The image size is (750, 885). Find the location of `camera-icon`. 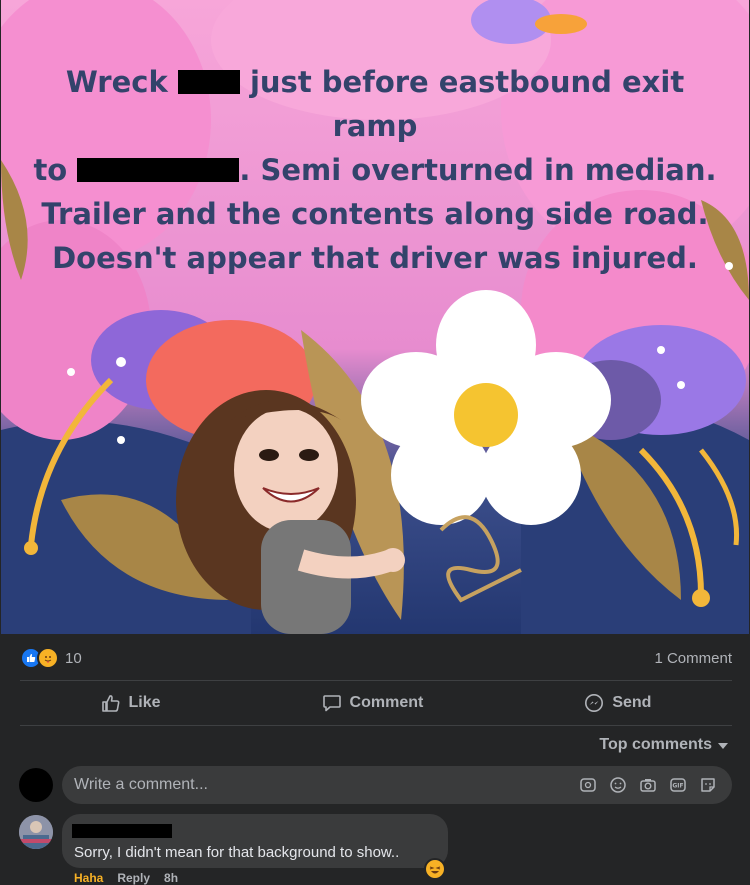

camera-icon is located at coordinates (648, 785).